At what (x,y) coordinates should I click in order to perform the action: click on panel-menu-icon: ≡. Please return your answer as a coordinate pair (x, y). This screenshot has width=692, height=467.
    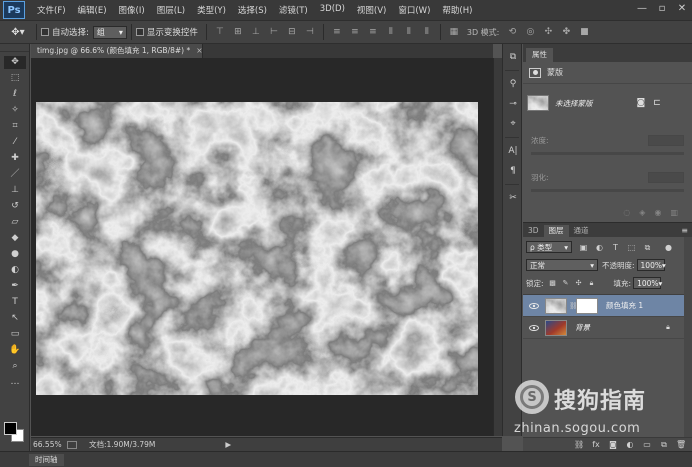
    Looking at the image, I should click on (684, 231).